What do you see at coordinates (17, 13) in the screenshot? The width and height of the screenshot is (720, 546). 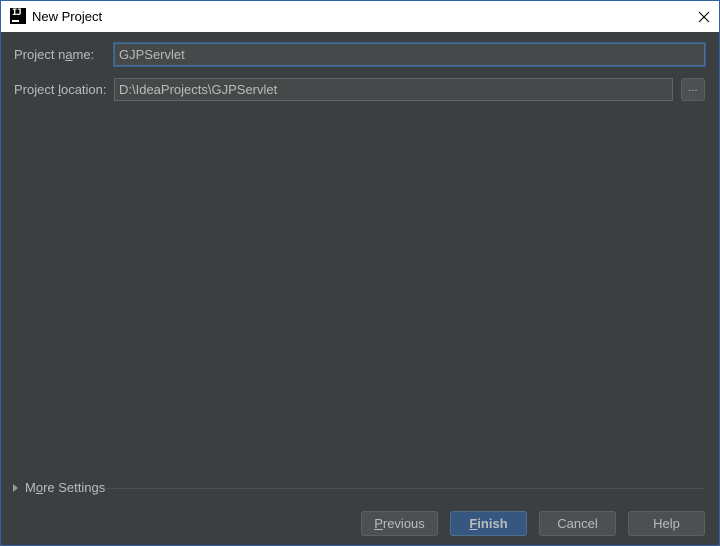 I see `app-icon-glyph: IJ` at bounding box center [17, 13].